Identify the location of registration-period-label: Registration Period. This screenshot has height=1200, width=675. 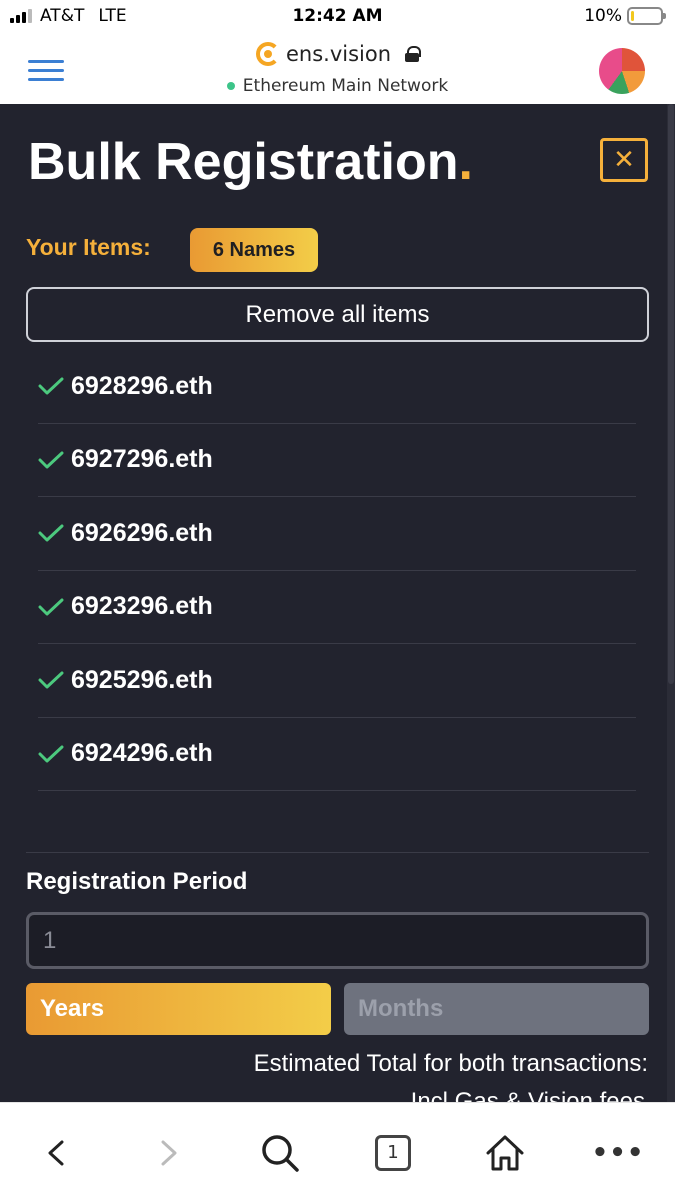
(137, 881).